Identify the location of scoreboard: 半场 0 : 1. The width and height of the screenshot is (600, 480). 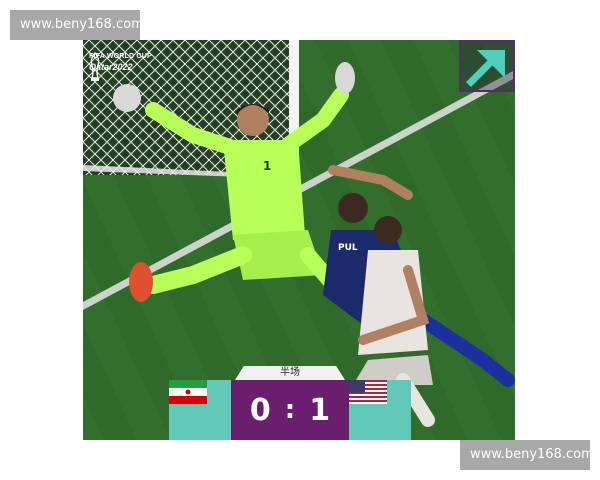
(290, 403).